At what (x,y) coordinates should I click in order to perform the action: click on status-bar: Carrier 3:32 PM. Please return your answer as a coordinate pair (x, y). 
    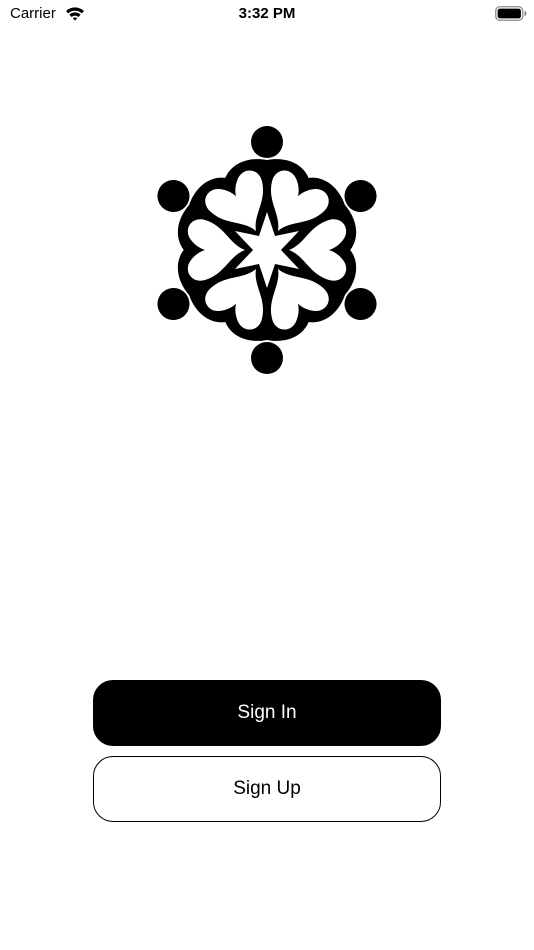
    Looking at the image, I should click on (267, 14).